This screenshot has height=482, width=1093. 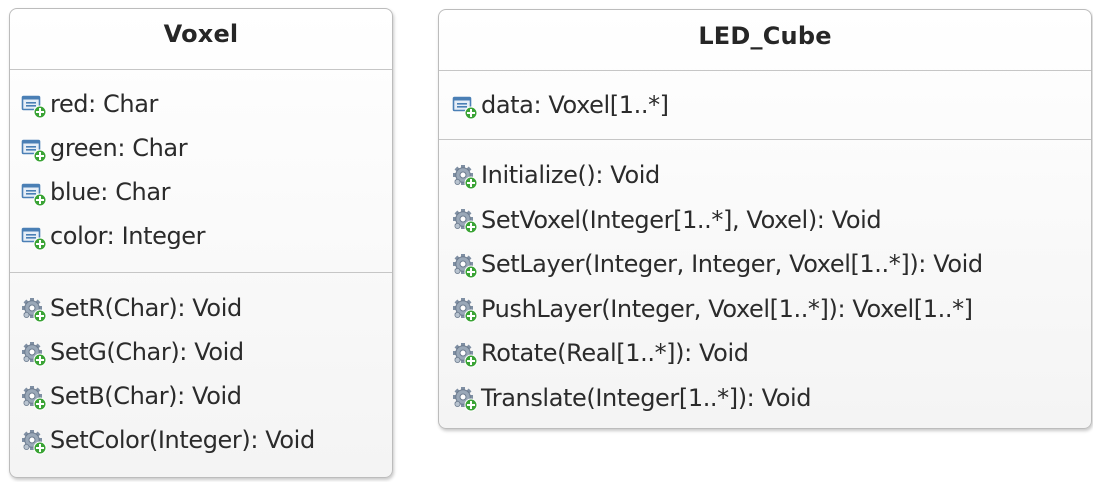 I want to click on attribute-label: green: Char, so click(x=119, y=148).